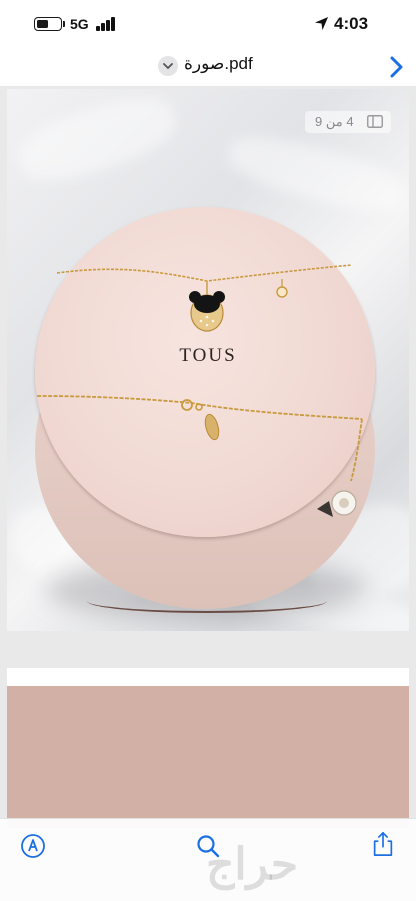 Image resolution: width=416 pixels, height=901 pixels. I want to click on clock: 4:03, so click(351, 23).